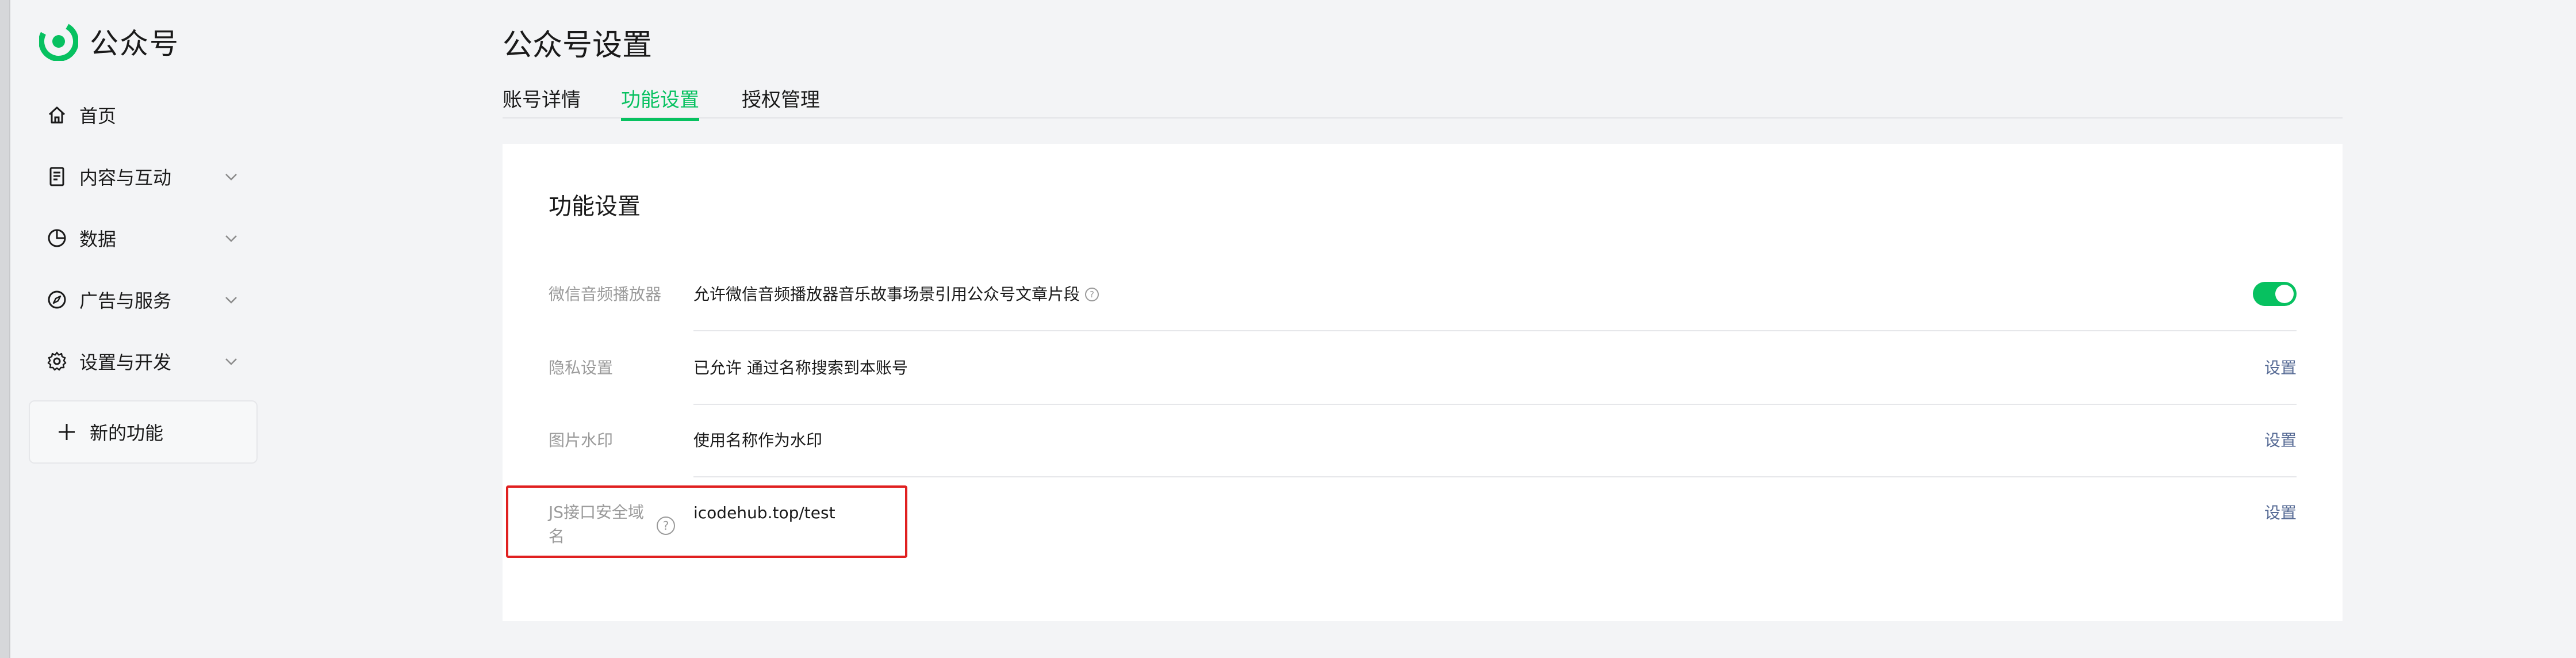  Describe the element at coordinates (125, 362) in the screenshot. I see `sidebar-item-label: 设置与开发` at that location.